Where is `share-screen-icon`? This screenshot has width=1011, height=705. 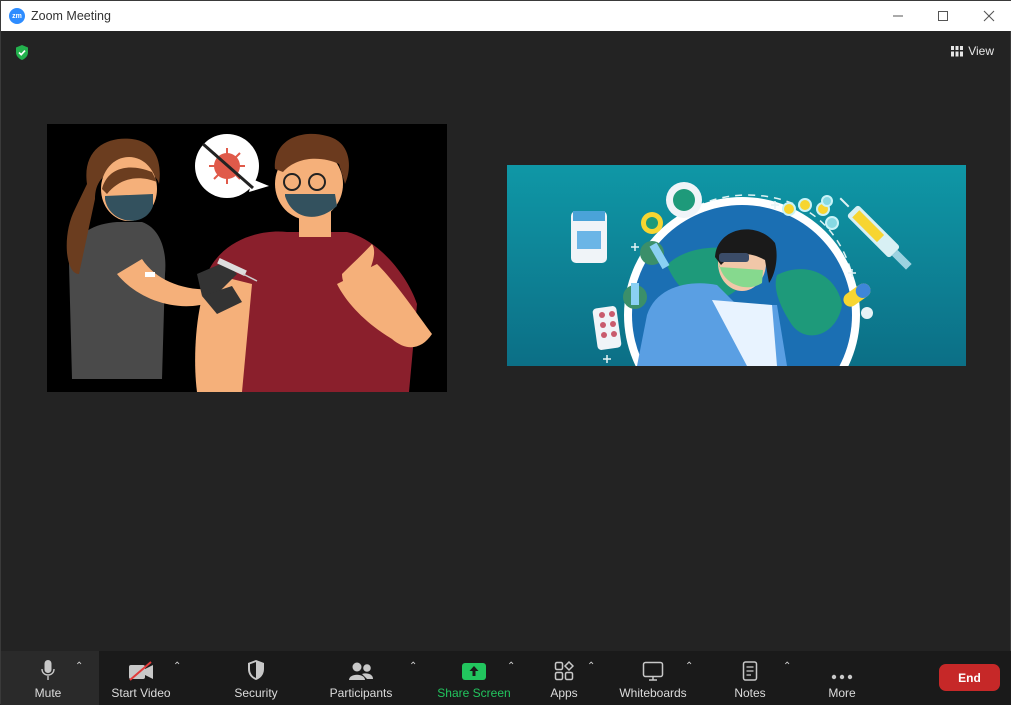
share-screen-icon is located at coordinates (474, 671).